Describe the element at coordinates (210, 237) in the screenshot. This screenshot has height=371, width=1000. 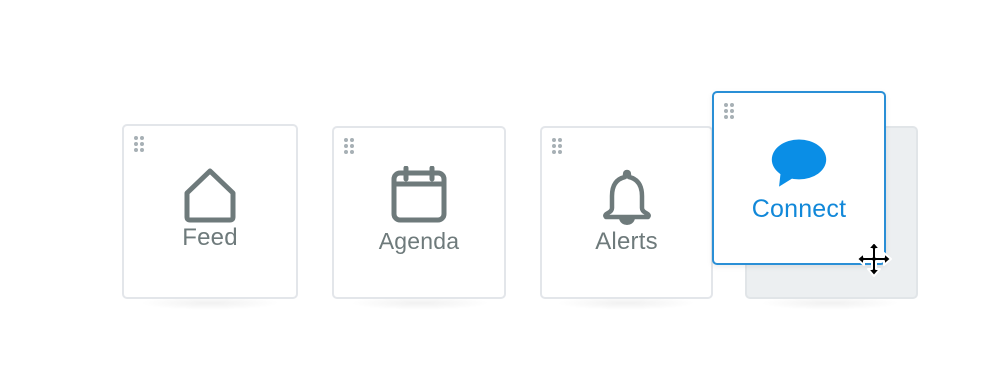
I see `tile-label: Feed` at that location.